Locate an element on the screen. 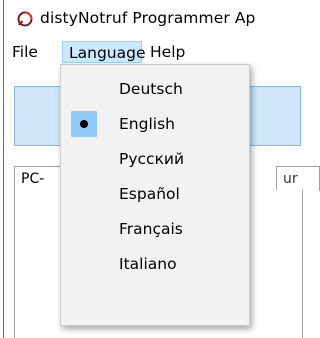 This screenshot has width=320, height=338. tab-other: ur is located at coordinates (298, 178).